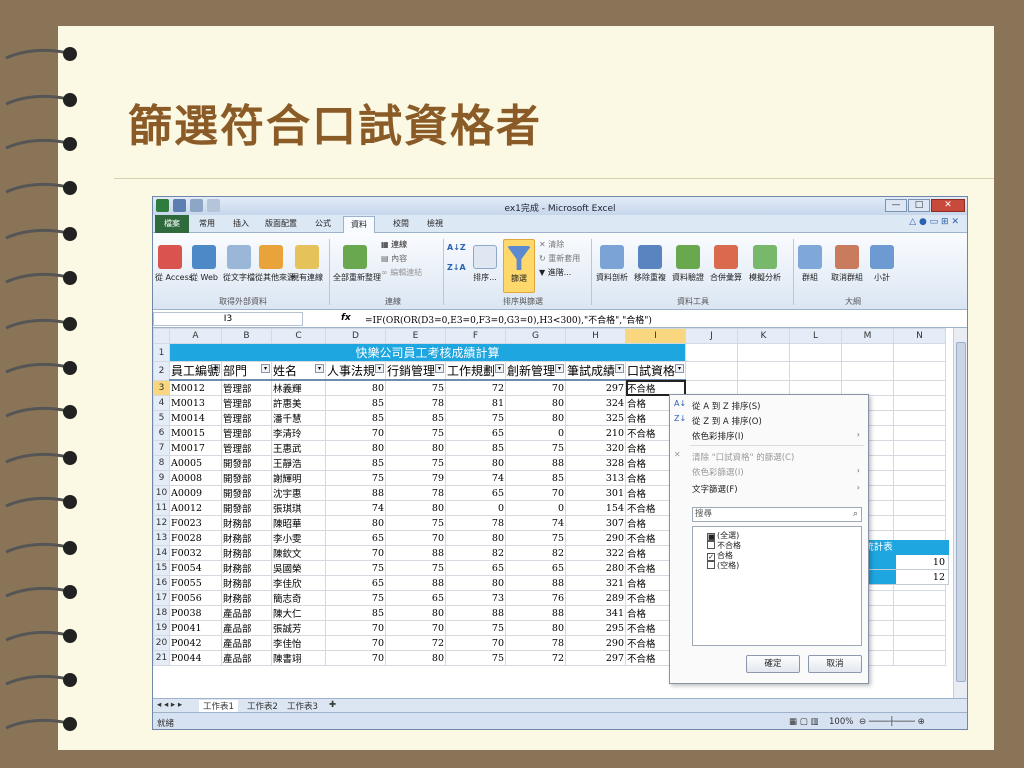 This screenshot has width=1024, height=768. What do you see at coordinates (161, 523) in the screenshot?
I see `row-number: 12` at bounding box center [161, 523].